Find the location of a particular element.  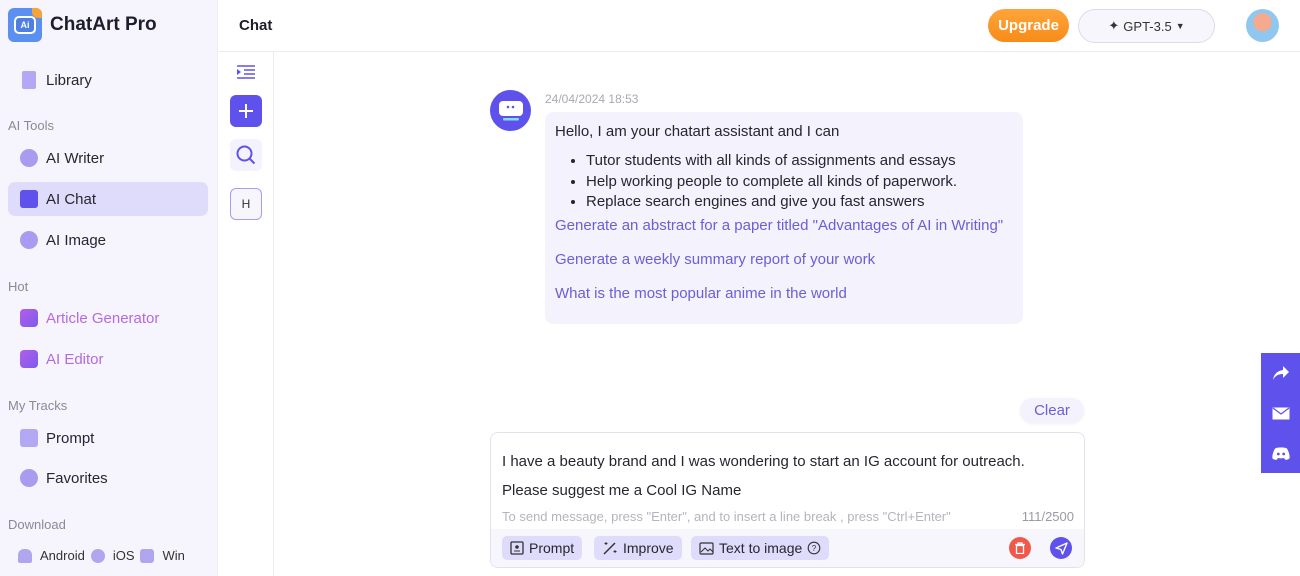

share-button is located at coordinates (1280, 373).